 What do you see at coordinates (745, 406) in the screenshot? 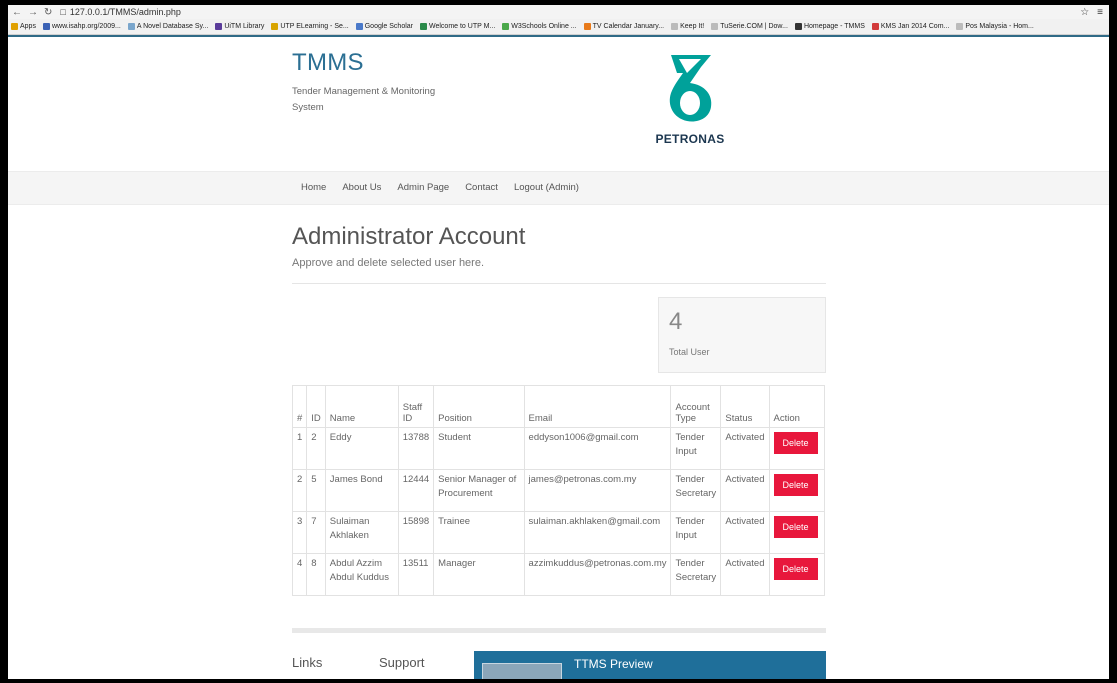
I see `column-header: Status` at bounding box center [745, 406].